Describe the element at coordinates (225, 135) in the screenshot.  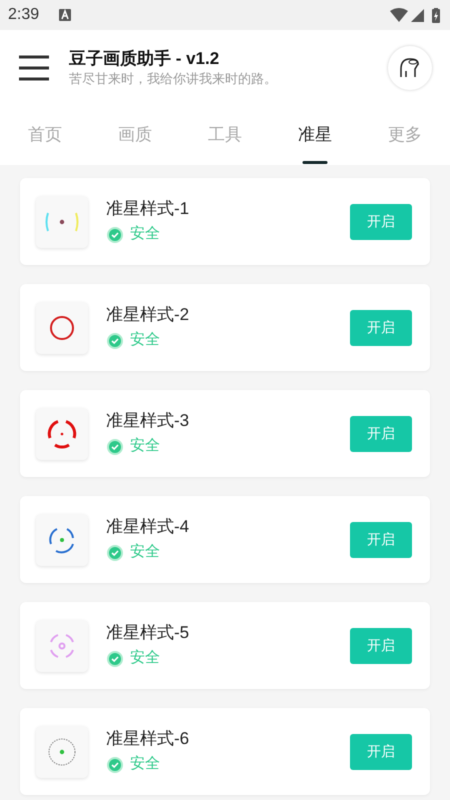
I see `tab: 工具` at that location.